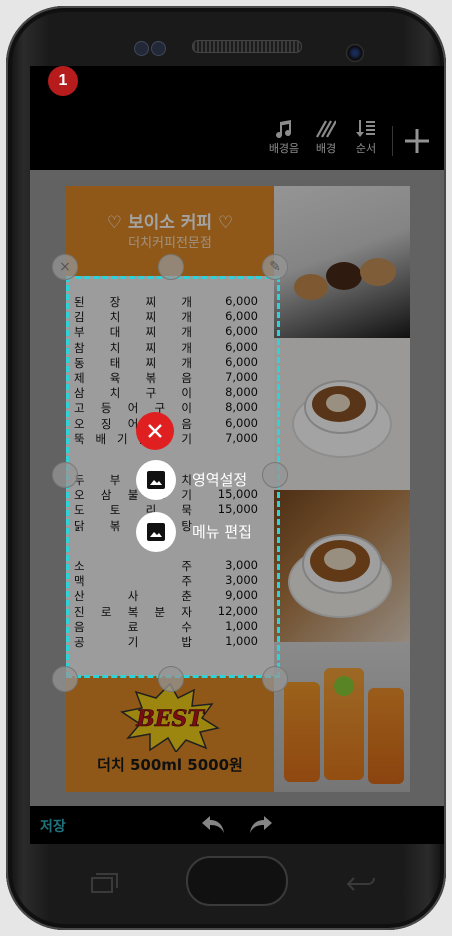  I want to click on undo-icon, so click(213, 825).